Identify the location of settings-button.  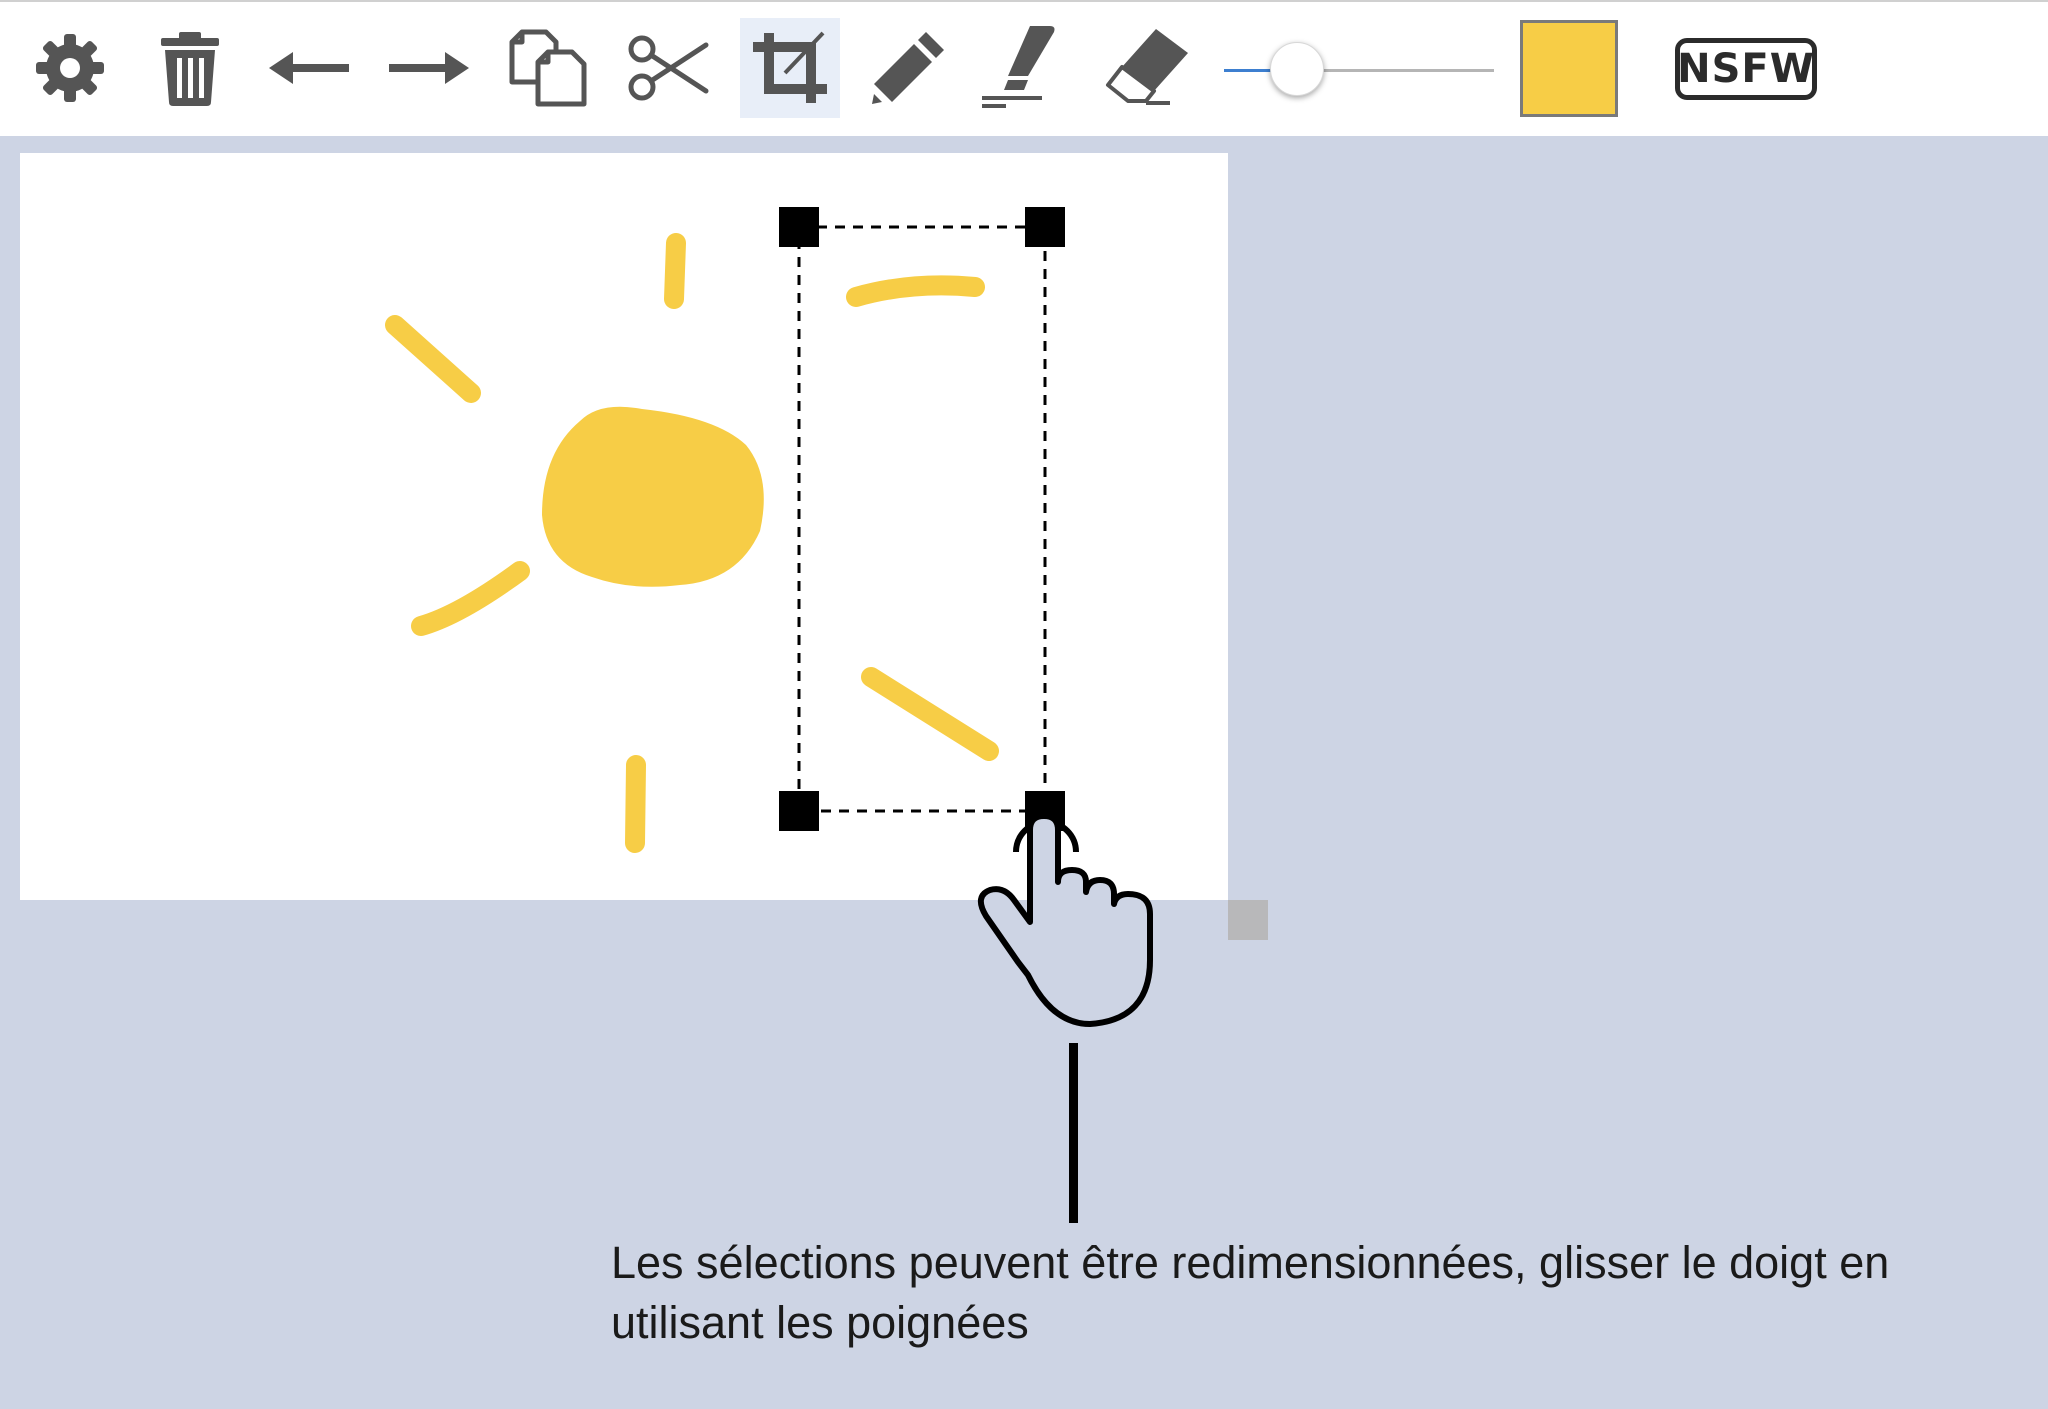
(70, 68).